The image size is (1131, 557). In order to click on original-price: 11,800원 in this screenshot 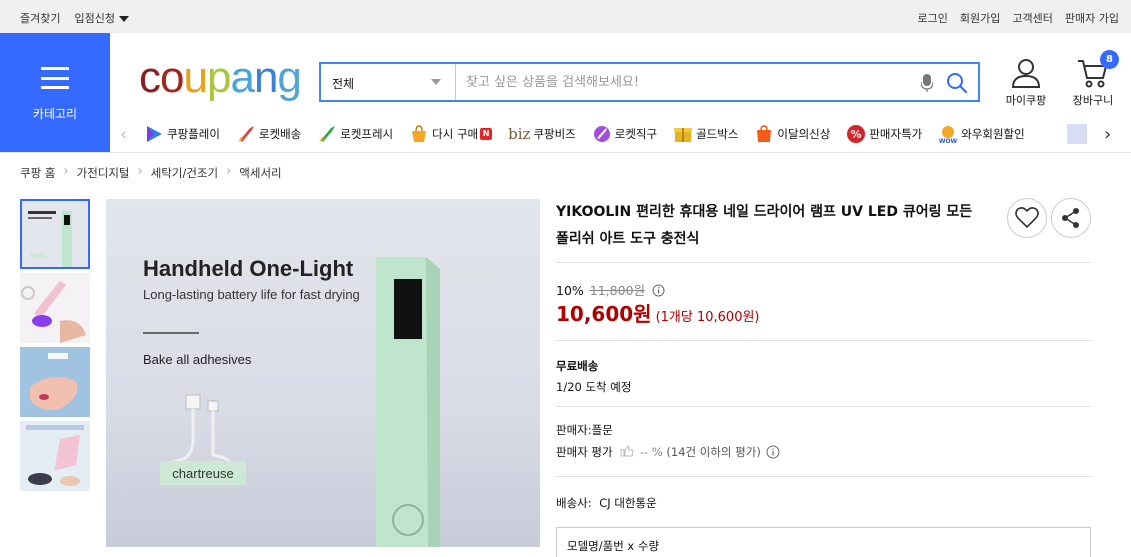, I will do `click(617, 290)`.